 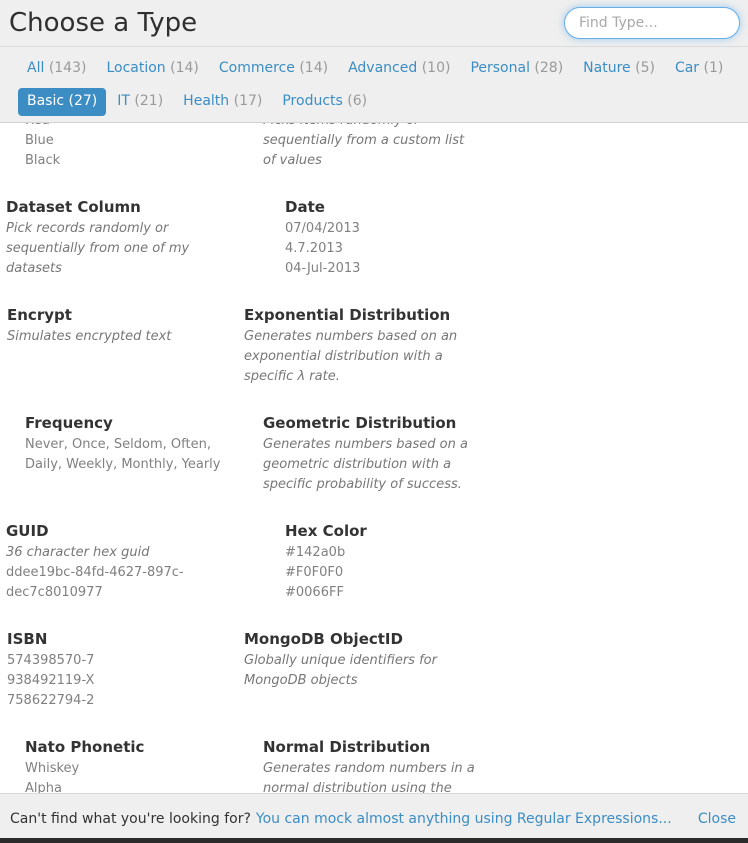 I want to click on category-filter-count: (1), so click(x=713, y=67).